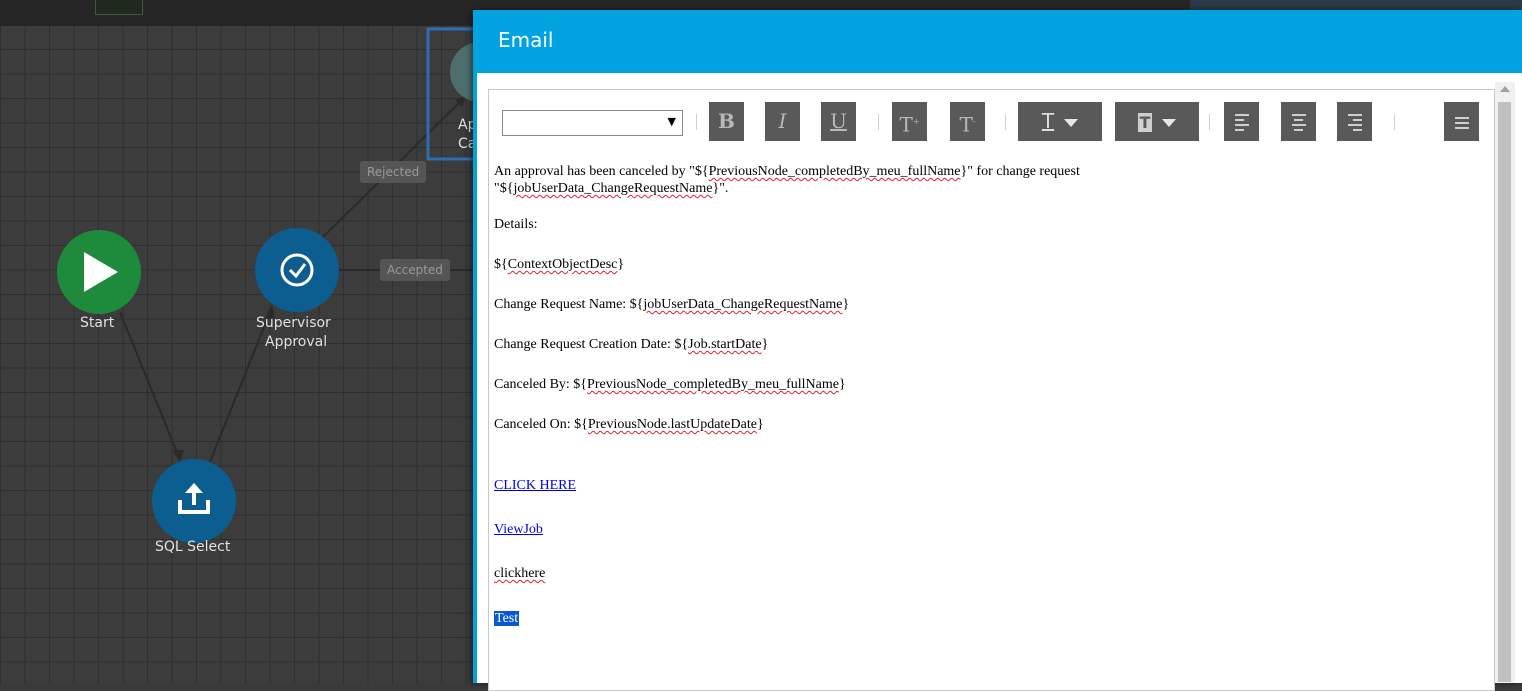  What do you see at coordinates (720, 188) in the screenshot?
I see `intro-text: }".` at bounding box center [720, 188].